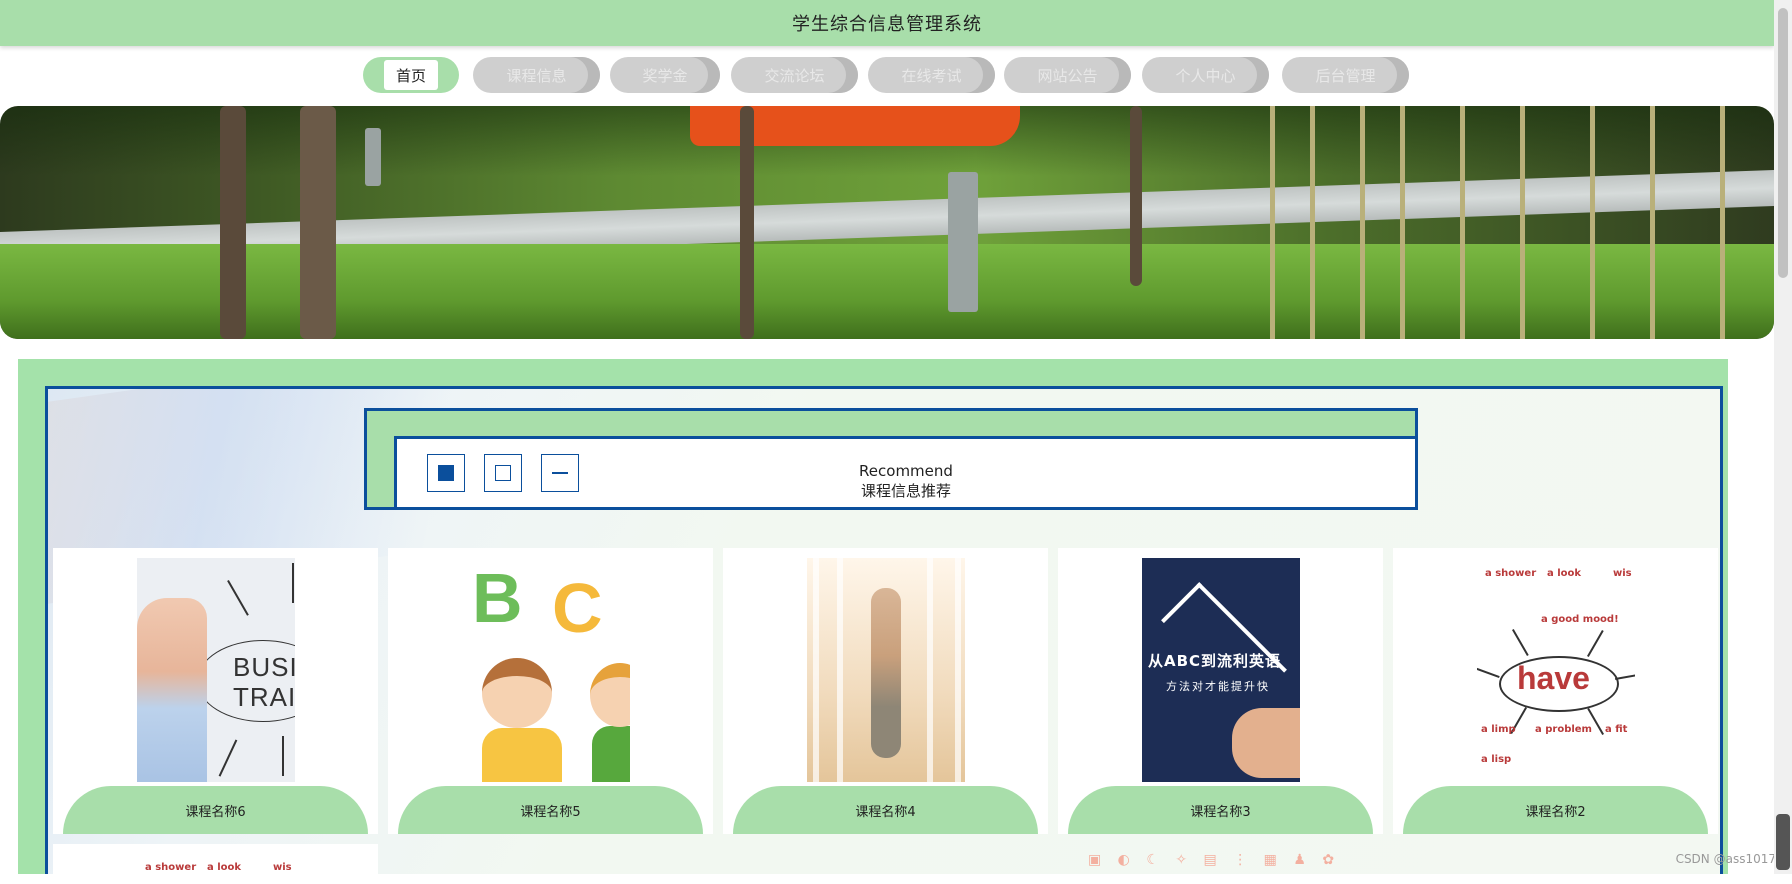 This screenshot has height=884, width=1792. I want to click on watermark: CSDN @ass1017, so click(1725, 859).